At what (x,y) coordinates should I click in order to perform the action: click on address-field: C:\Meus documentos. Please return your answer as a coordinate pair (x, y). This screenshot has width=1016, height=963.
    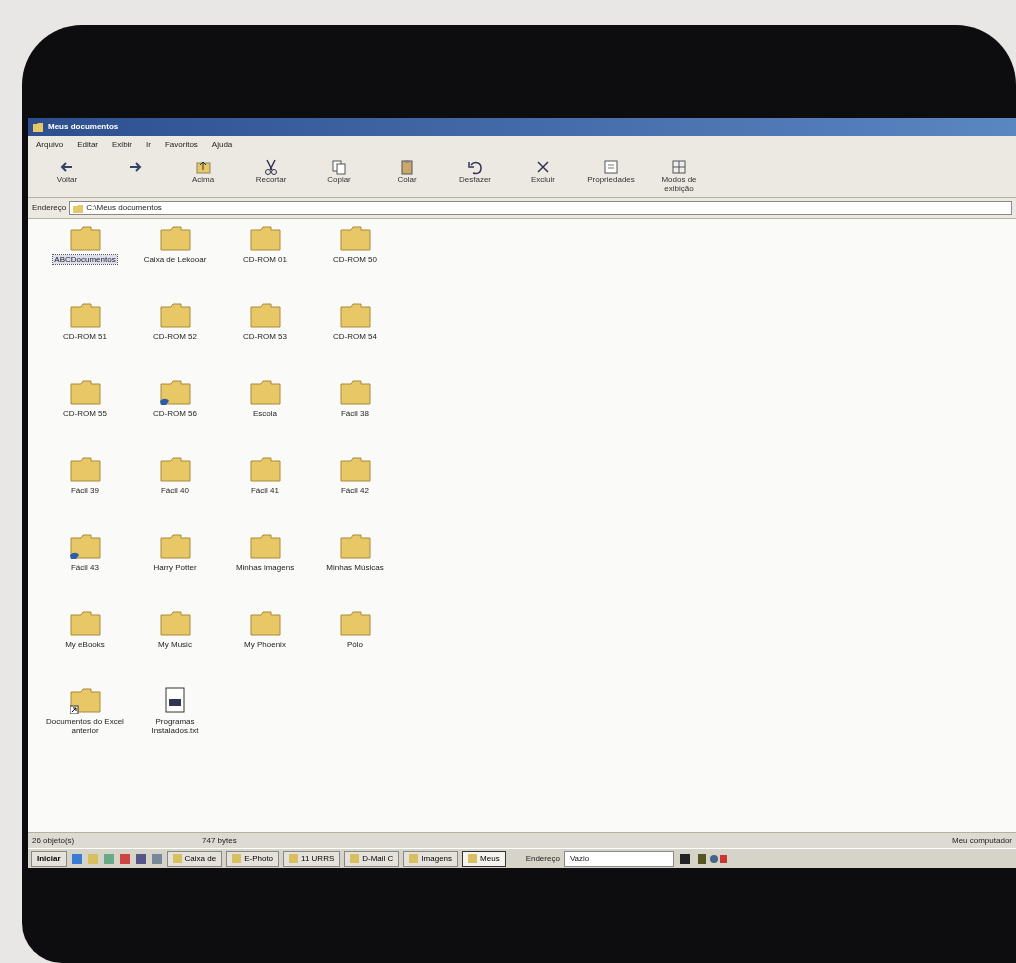
    Looking at the image, I should click on (540, 208).